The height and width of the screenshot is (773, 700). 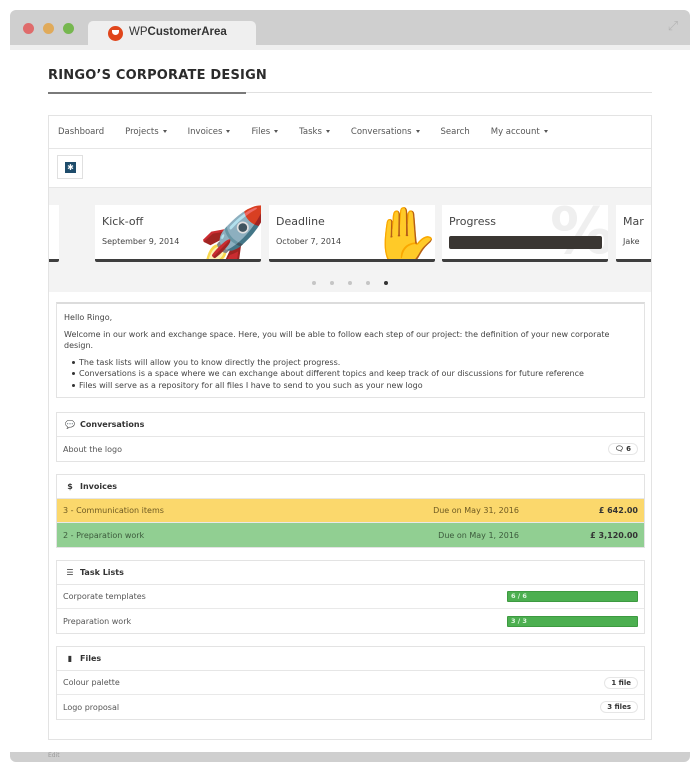 What do you see at coordinates (310, 132) in the screenshot?
I see `nav-label: Tasks` at bounding box center [310, 132].